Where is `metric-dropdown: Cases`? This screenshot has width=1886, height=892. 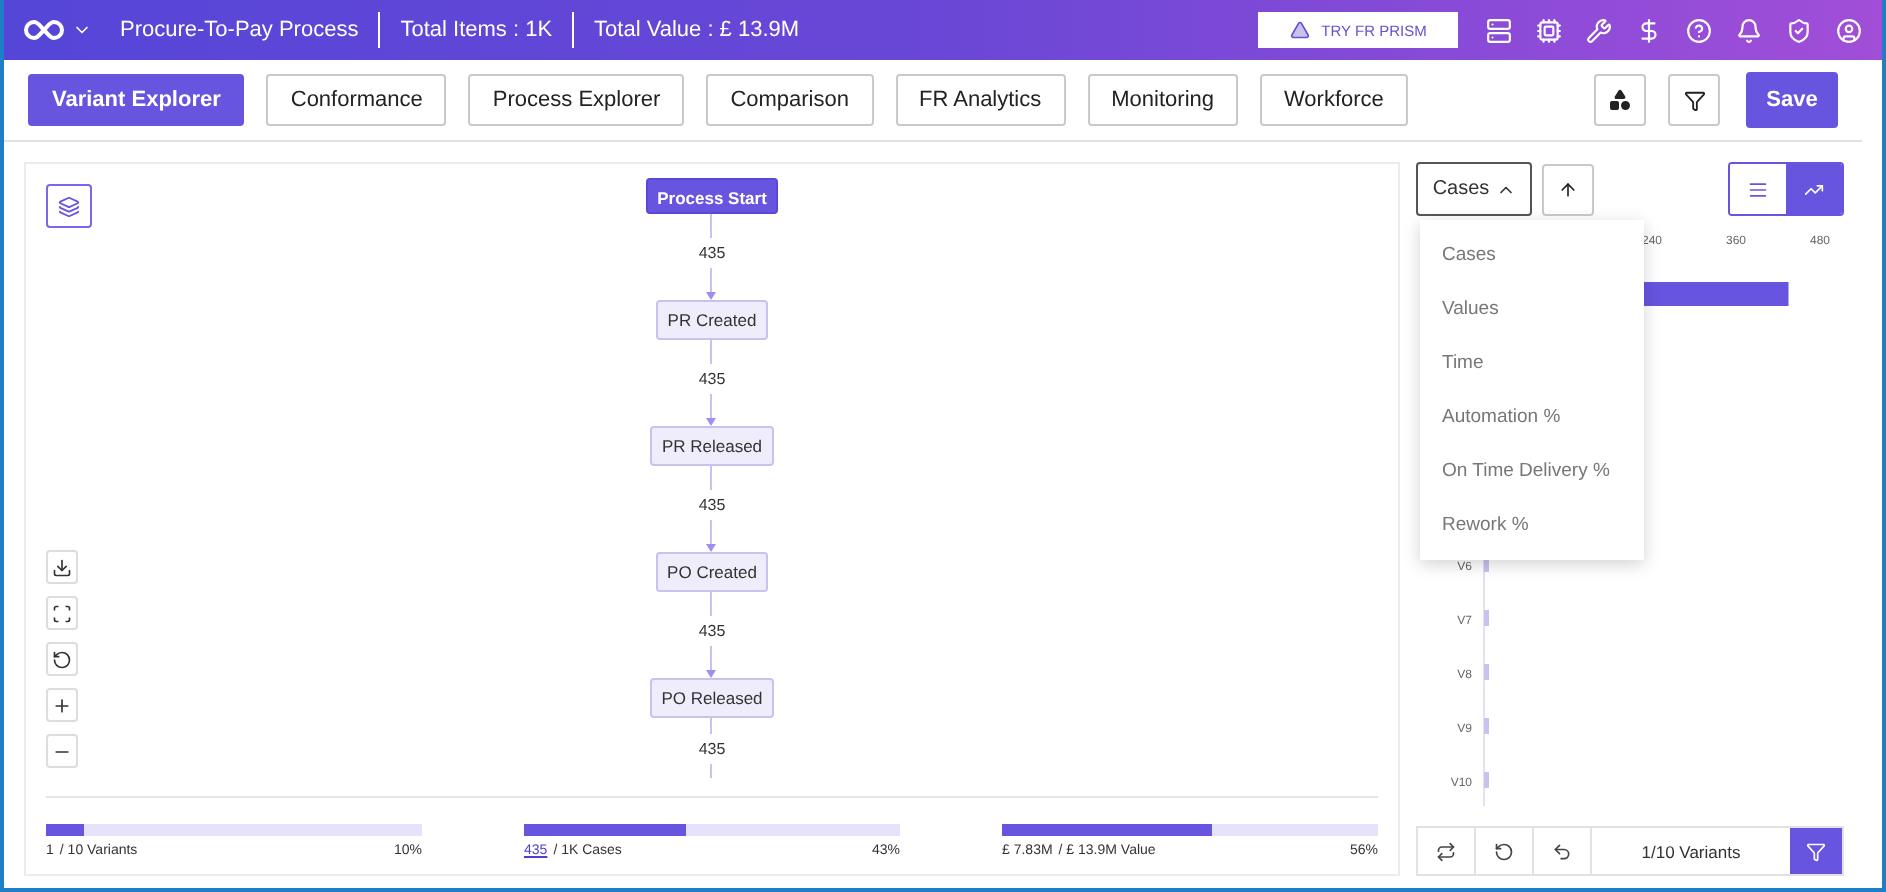
metric-dropdown: Cases is located at coordinates (1474, 189).